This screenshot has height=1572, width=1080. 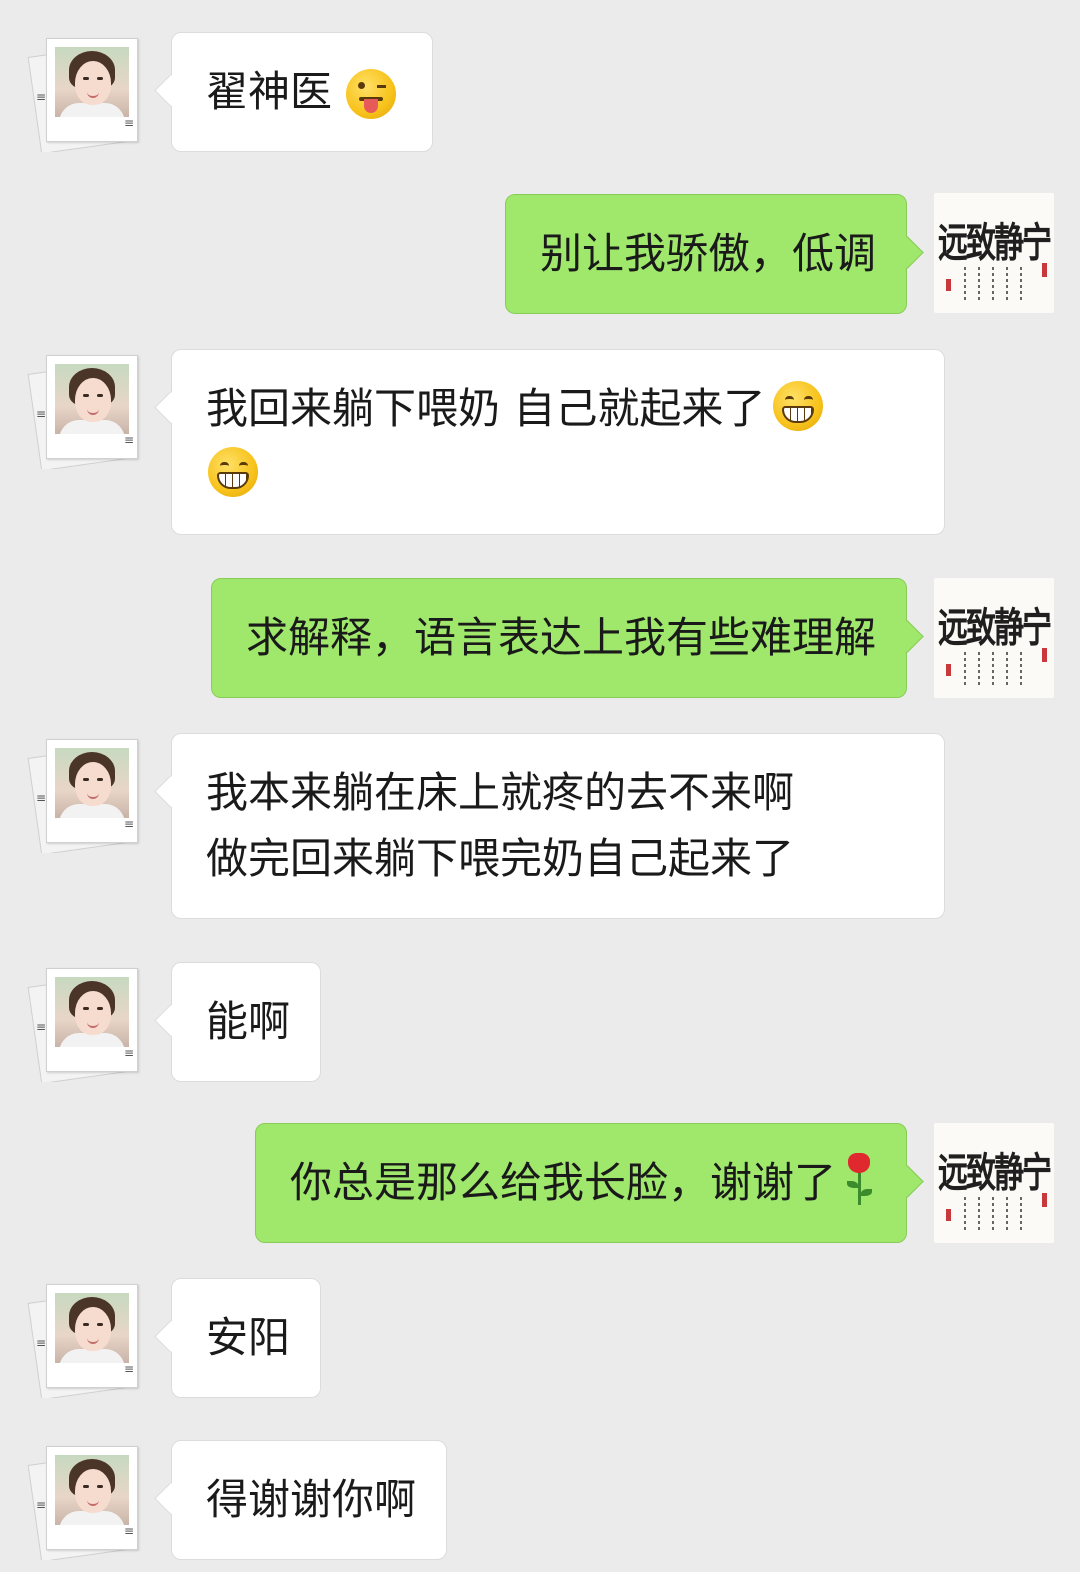 What do you see at coordinates (558, 442) in the screenshot?
I see `message-bubble-received: 我回来躺下喂奶 自己就起来了` at bounding box center [558, 442].